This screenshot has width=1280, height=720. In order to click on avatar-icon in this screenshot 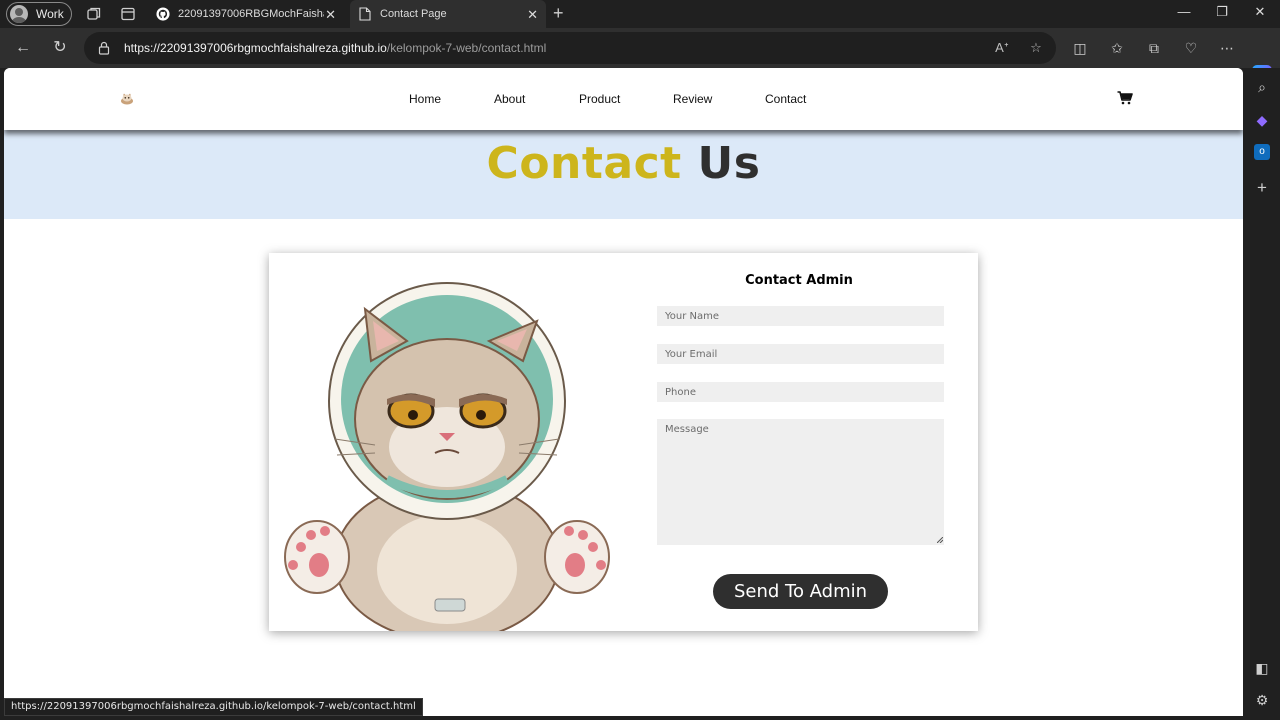, I will do `click(19, 14)`.